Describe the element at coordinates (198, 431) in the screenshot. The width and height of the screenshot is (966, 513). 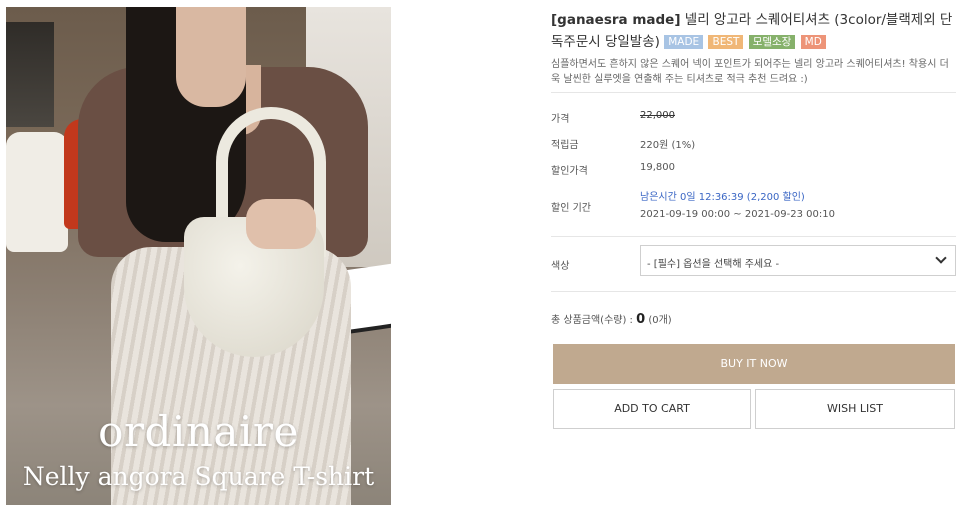
I see `image-overlay-title: ordinaire` at that location.